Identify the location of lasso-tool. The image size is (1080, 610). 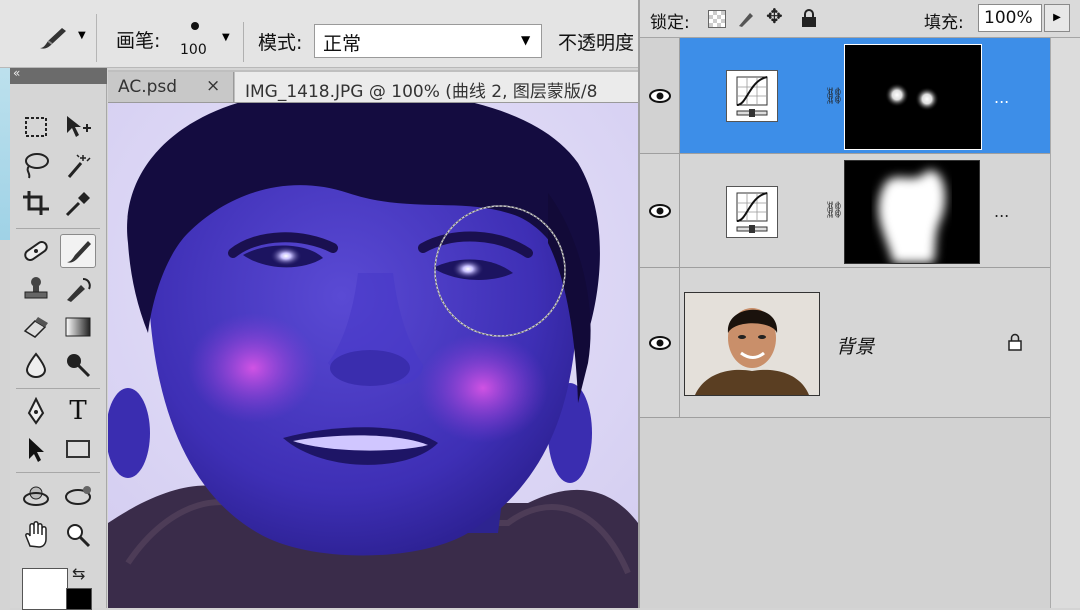
(36, 165).